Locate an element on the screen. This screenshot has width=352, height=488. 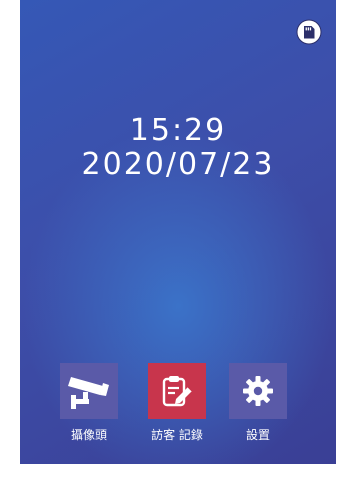
camera-app-label: 攝像頭 is located at coordinates (88, 435).